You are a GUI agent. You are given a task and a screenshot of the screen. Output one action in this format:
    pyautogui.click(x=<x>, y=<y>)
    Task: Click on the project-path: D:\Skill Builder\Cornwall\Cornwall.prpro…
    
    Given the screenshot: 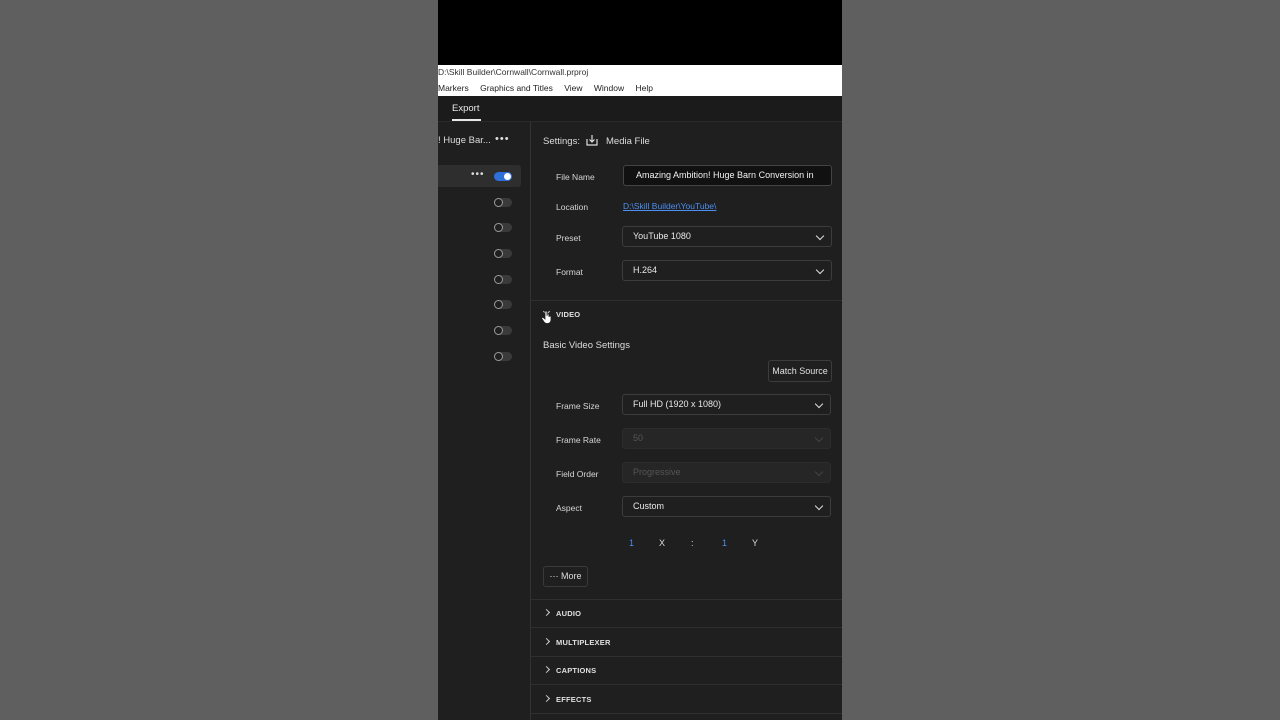 What is the action you would take?
    pyautogui.click(x=513, y=72)
    